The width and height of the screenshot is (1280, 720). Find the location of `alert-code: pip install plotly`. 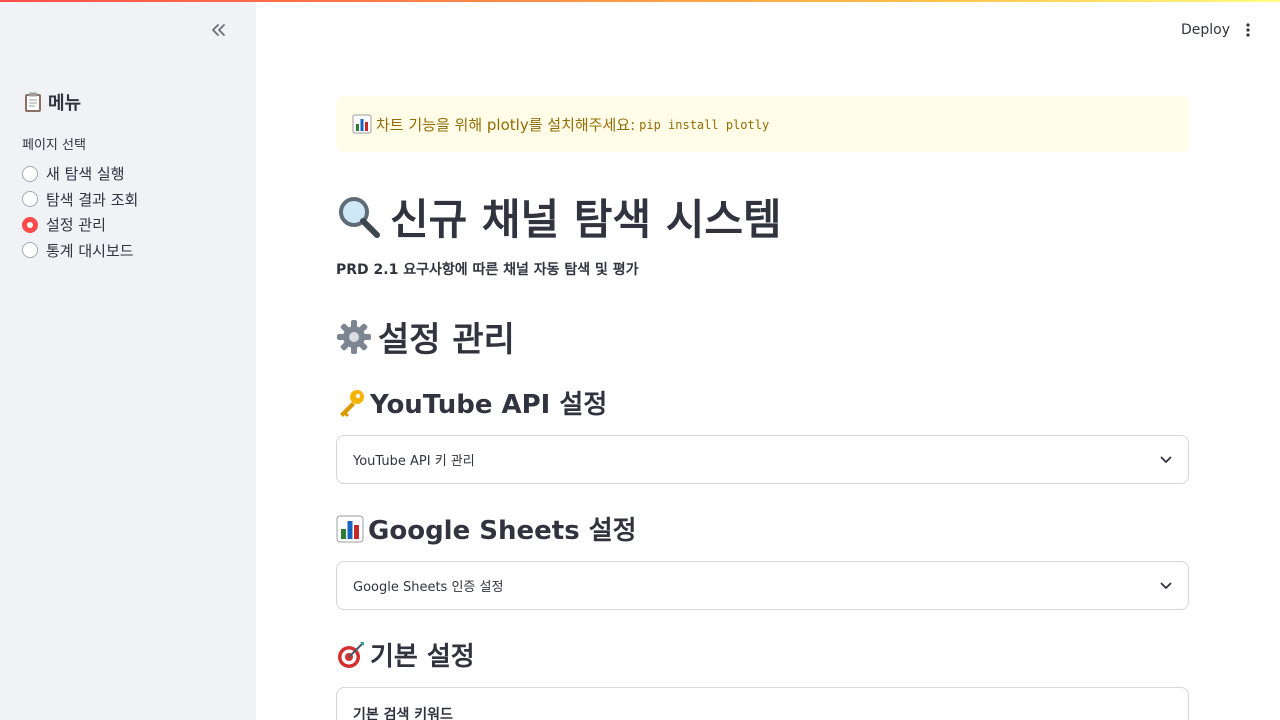

alert-code: pip install plotly is located at coordinates (704, 125).